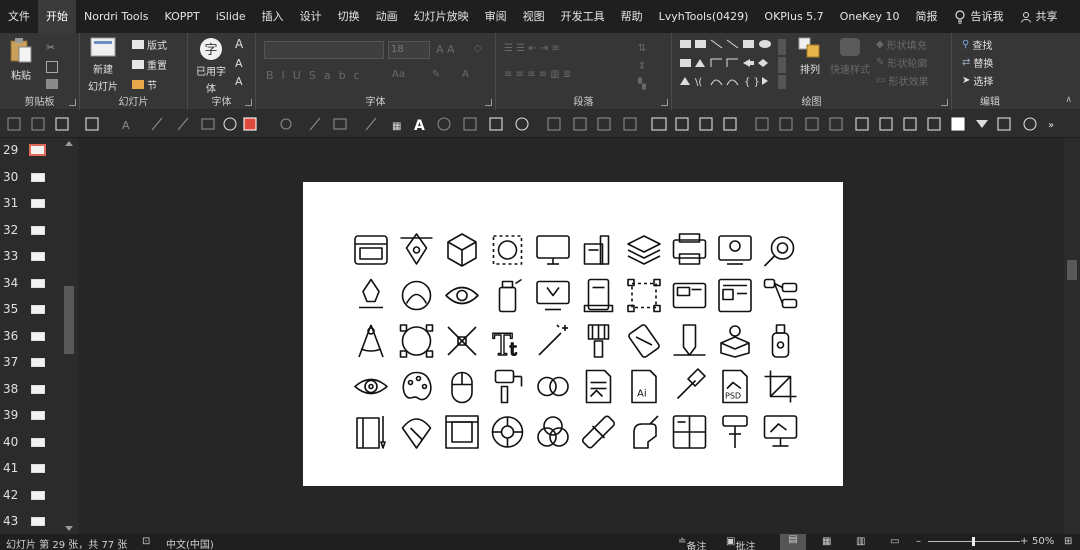 This screenshot has width=1080, height=550. What do you see at coordinates (944, 102) in the screenshot?
I see `drawing-launcher-icon` at bounding box center [944, 102].